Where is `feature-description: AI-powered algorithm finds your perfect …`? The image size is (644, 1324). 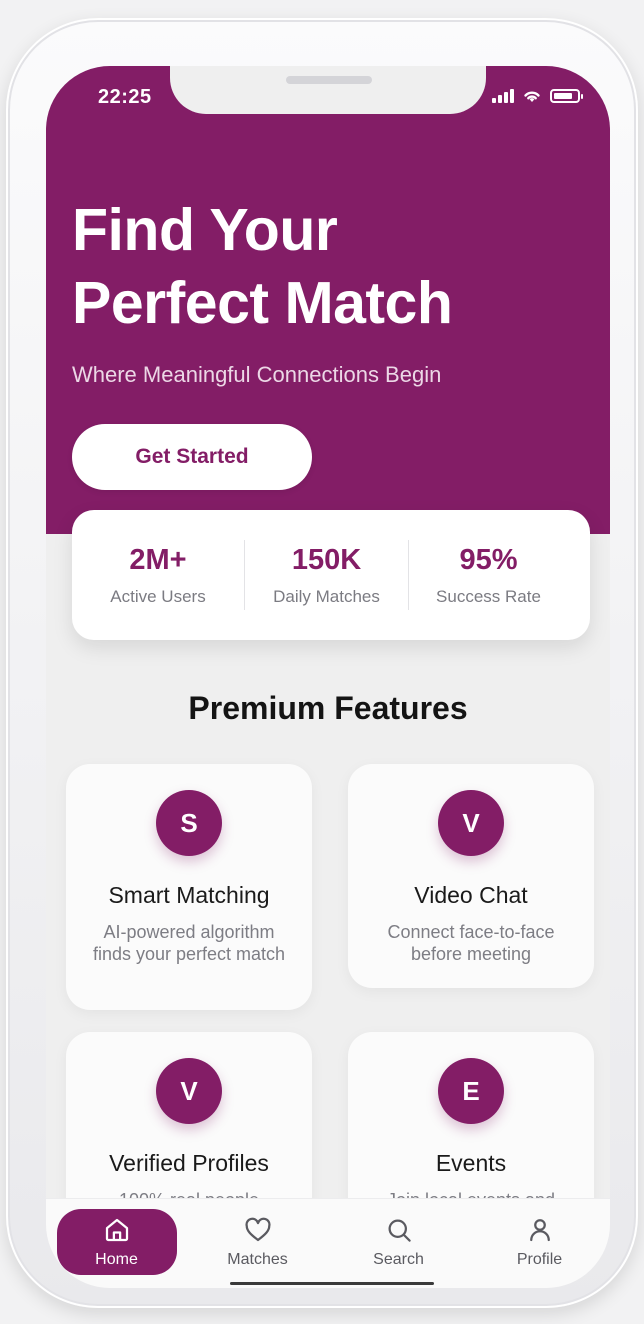
feature-description: AI-powered algorithm finds your perfect … is located at coordinates (189, 943).